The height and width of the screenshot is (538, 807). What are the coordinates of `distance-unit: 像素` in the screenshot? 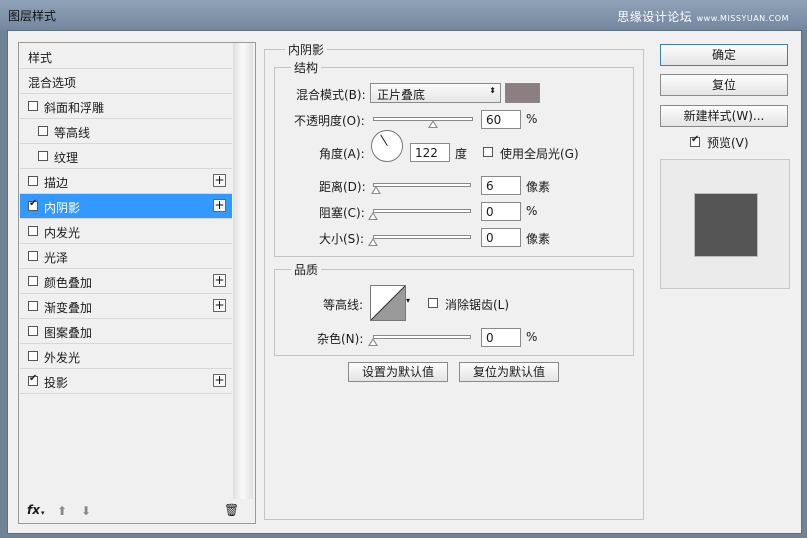 It's located at (538, 187).